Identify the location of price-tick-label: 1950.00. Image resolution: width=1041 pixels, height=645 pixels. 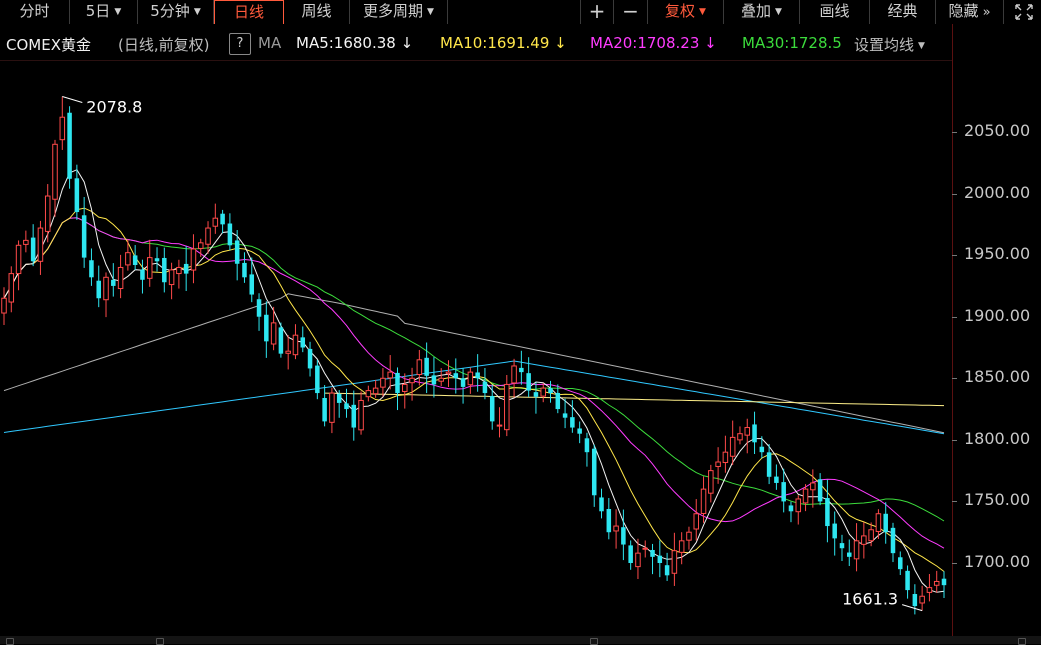
(997, 254).